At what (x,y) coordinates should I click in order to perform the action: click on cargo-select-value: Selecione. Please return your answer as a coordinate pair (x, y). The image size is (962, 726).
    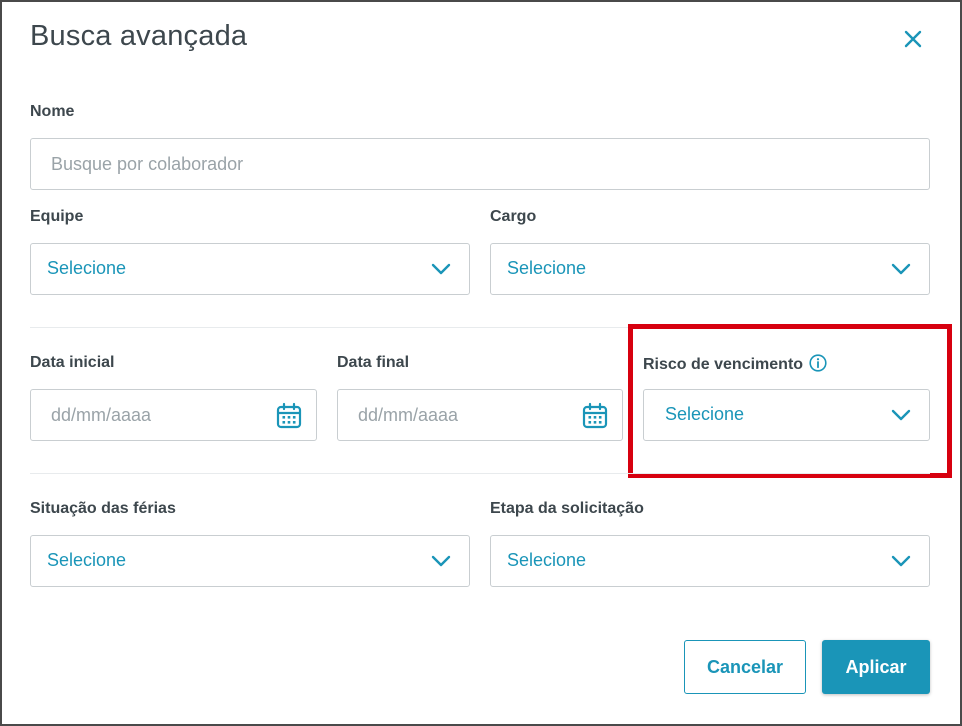
    Looking at the image, I should click on (547, 268).